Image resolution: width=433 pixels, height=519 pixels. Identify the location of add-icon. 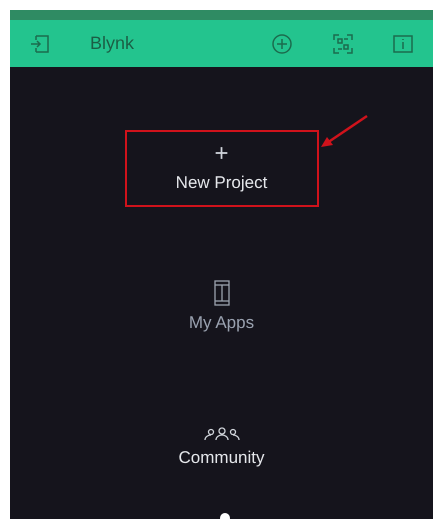
(282, 43).